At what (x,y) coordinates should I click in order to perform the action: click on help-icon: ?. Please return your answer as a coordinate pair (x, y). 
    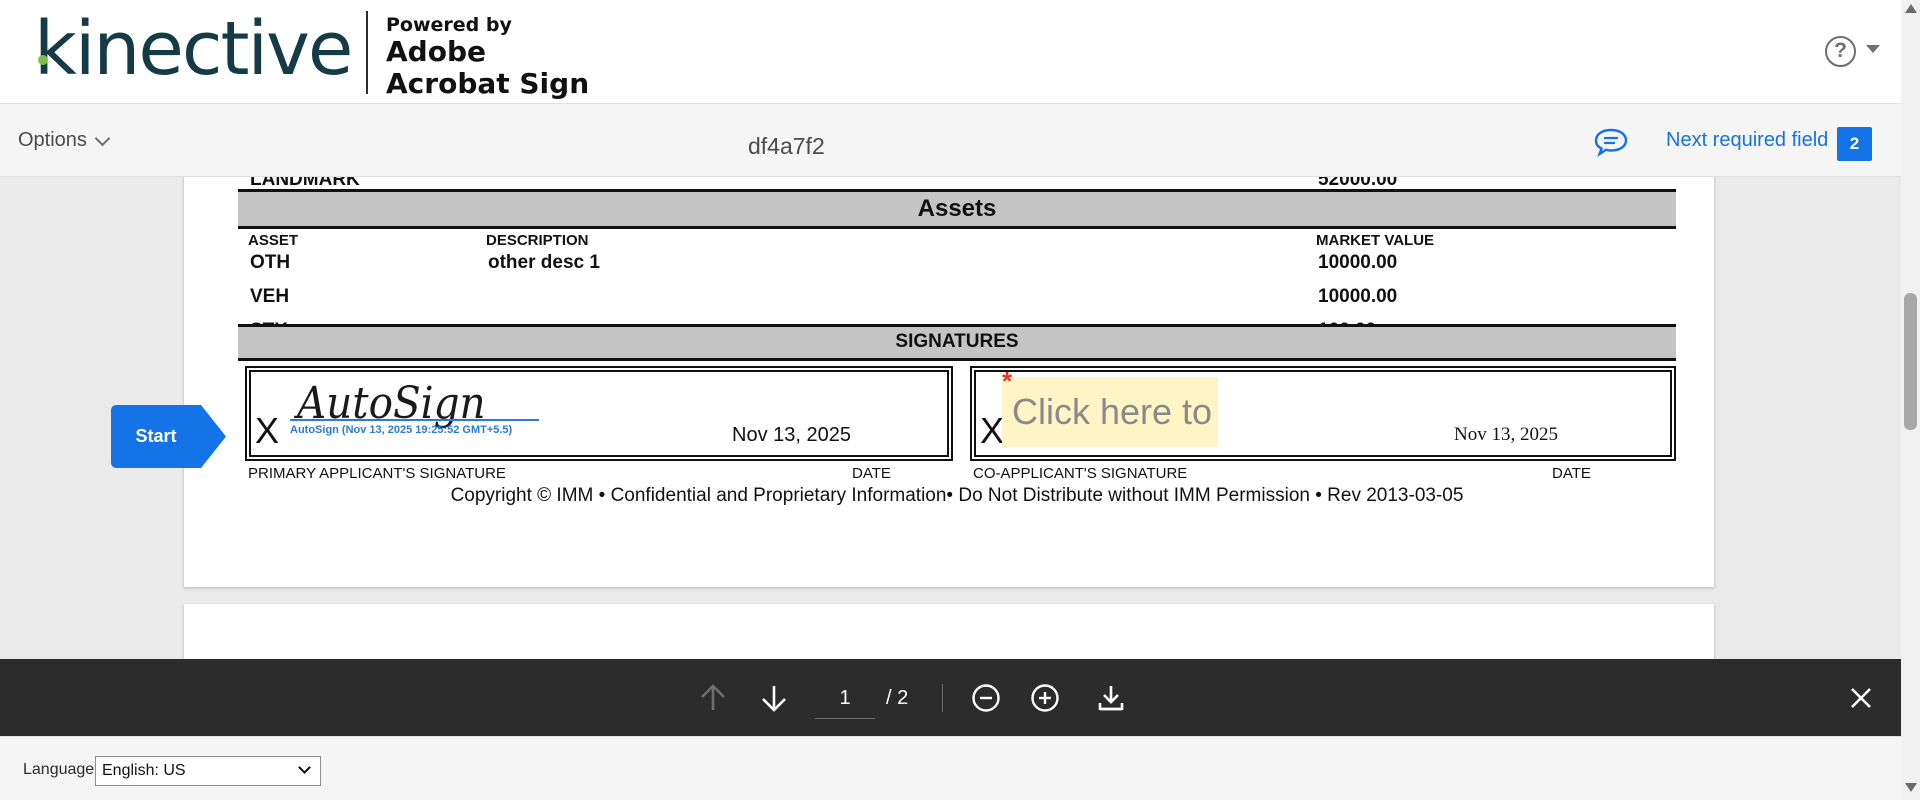
    Looking at the image, I should click on (1840, 51).